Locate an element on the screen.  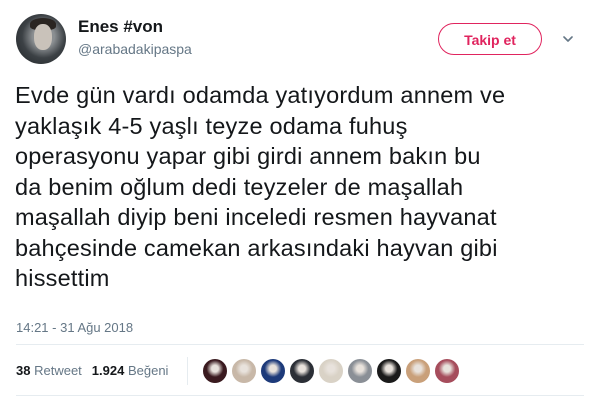
divider-top is located at coordinates (300, 344).